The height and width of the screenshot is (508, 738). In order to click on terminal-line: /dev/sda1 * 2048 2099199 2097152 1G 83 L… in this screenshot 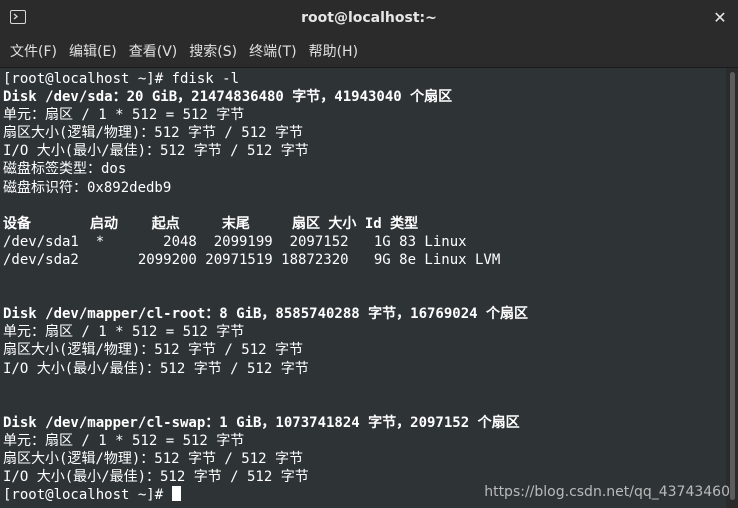, I will do `click(235, 241)`.